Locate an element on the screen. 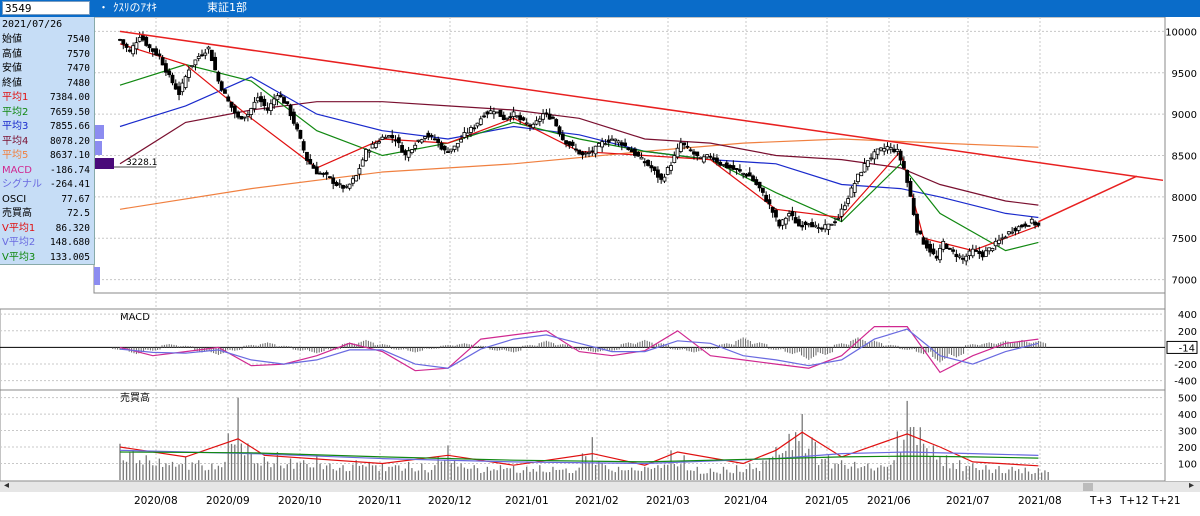  panel-row-label: 終値 is located at coordinates (12, 83).